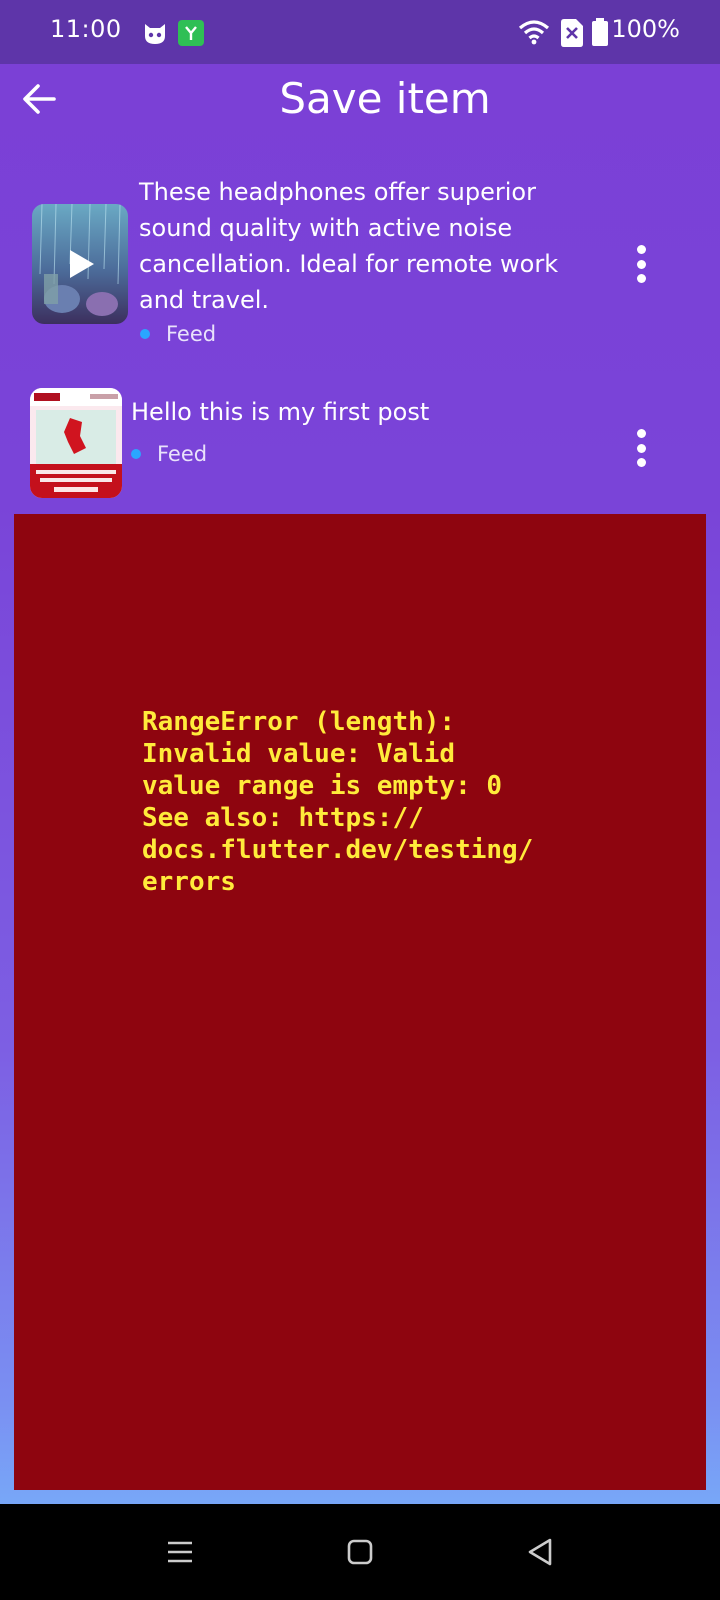 The width and height of the screenshot is (720, 1600). I want to click on post-thumbnail, so click(76, 443).